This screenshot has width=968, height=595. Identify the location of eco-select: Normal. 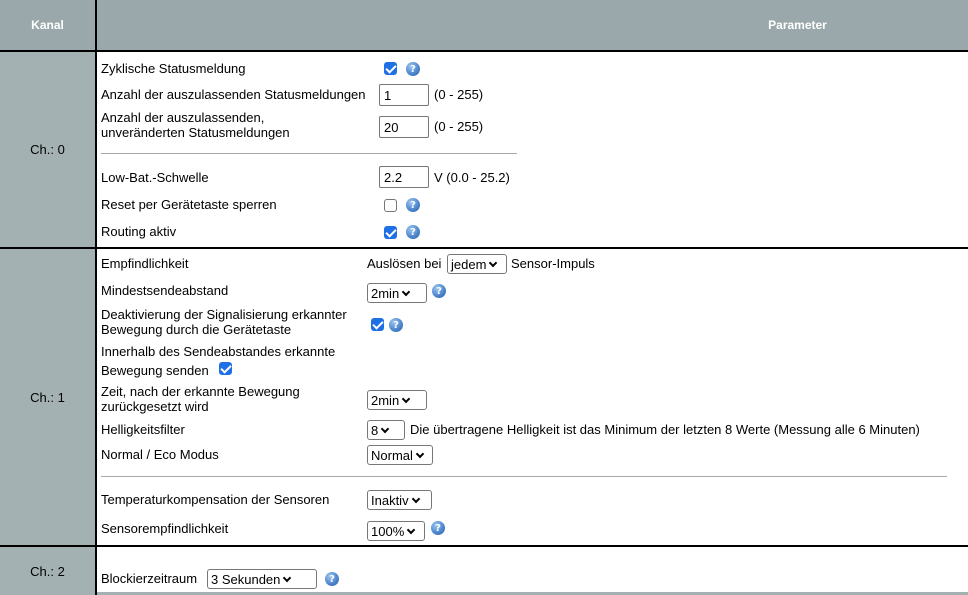
(400, 455).